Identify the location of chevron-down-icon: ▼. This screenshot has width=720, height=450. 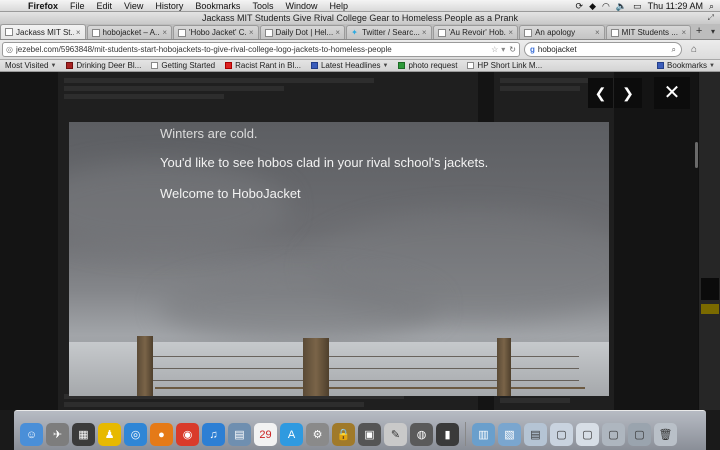
(385, 65).